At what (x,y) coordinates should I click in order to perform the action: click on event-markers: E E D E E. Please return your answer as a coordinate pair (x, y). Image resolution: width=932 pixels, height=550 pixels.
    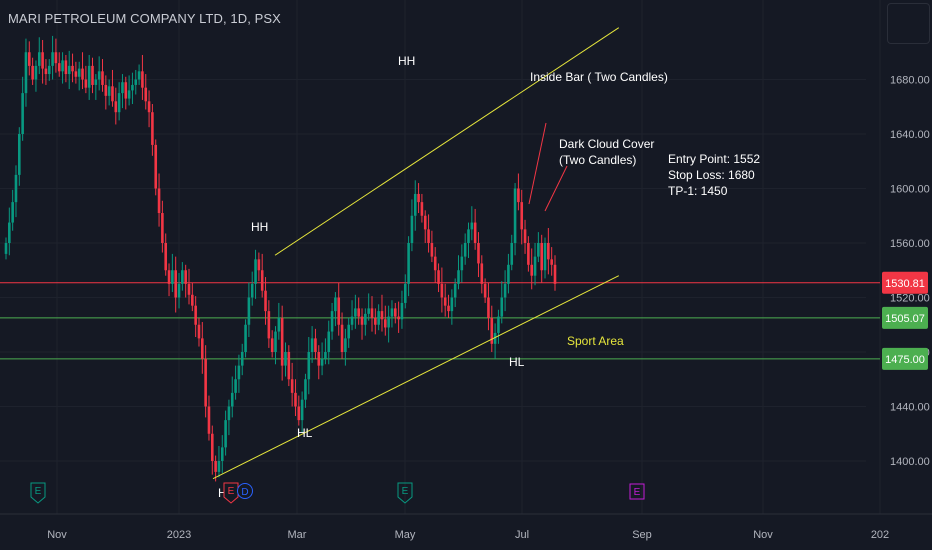
    Looking at the image, I should click on (337, 493).